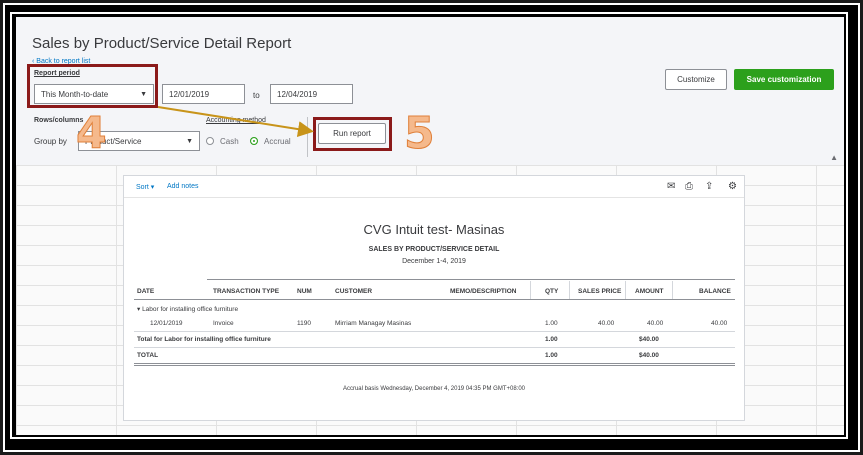  I want to click on step-5-number: 5, so click(420, 134).